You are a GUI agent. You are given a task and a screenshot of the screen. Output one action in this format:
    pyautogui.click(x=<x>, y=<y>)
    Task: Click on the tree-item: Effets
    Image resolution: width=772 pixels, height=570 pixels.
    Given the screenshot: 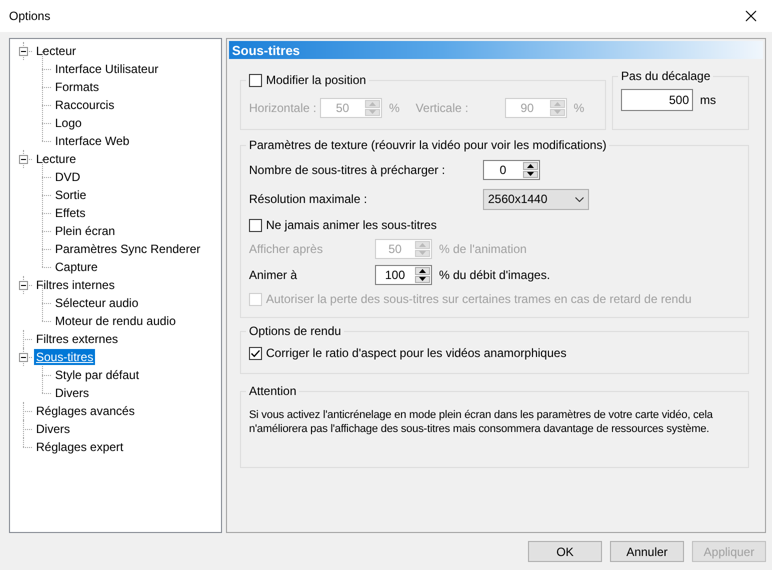 What is the action you would take?
    pyautogui.click(x=70, y=213)
    